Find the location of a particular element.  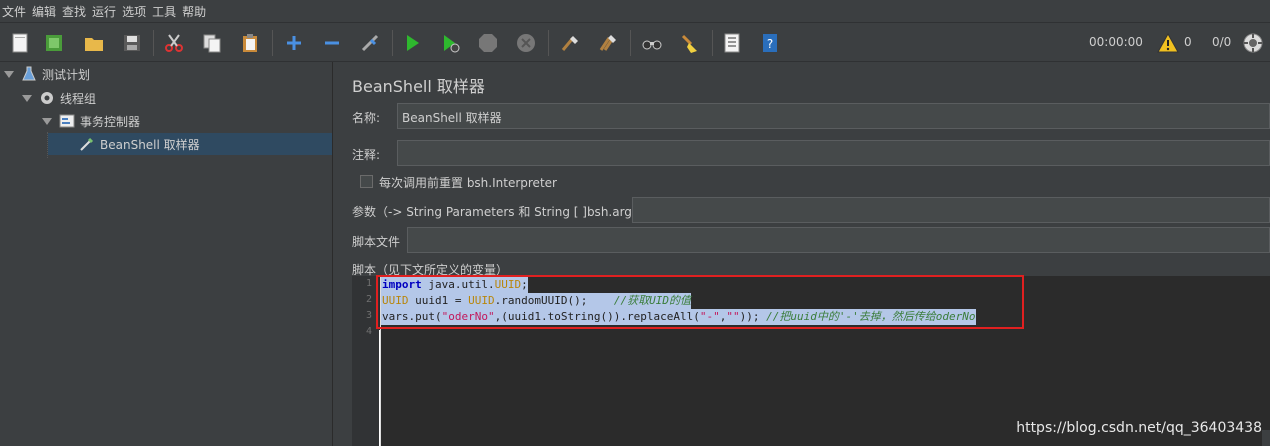

menu-run: 运行 is located at coordinates (104, 11).